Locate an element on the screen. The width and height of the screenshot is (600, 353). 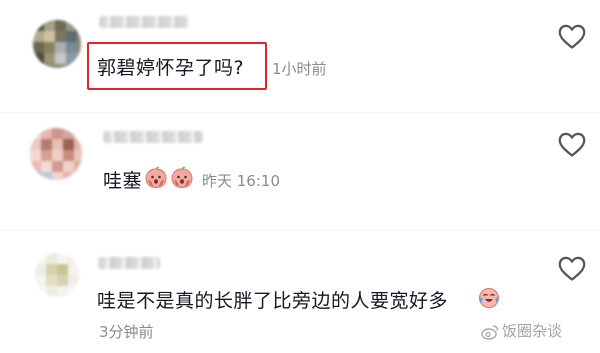
comment-text: 哇是不是真的长胖了比旁边的人要宽好多 is located at coordinates (273, 301).